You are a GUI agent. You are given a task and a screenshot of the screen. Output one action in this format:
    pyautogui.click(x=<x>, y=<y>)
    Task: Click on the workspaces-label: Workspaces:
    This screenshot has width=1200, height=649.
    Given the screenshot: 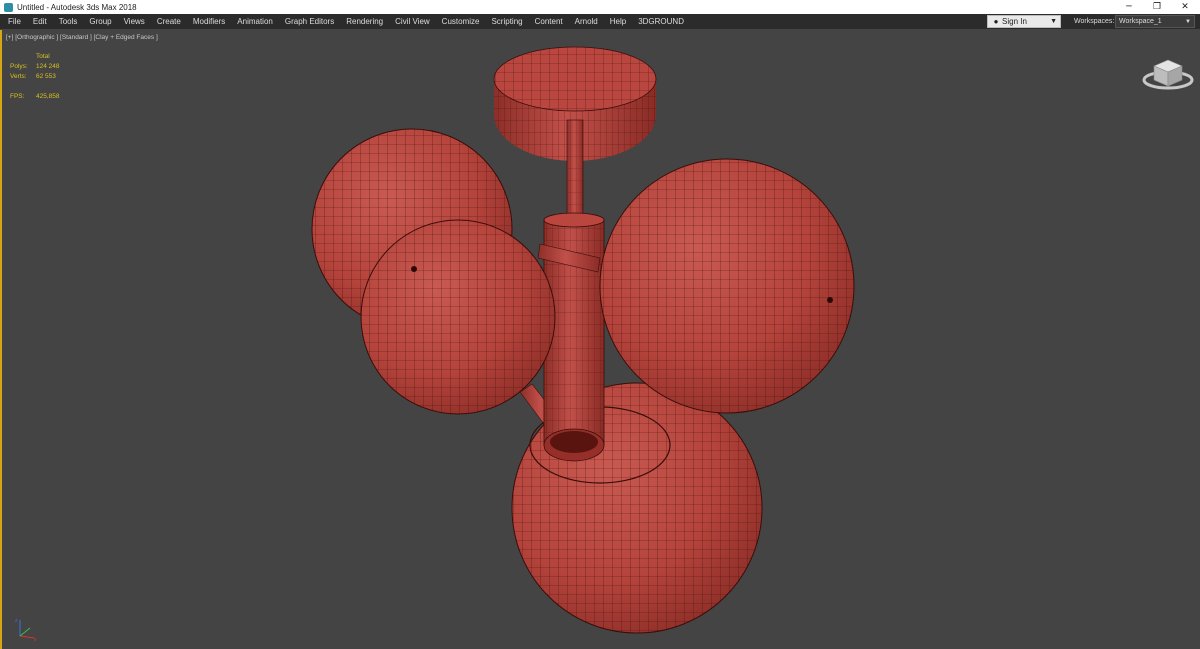 What is the action you would take?
    pyautogui.click(x=1094, y=21)
    